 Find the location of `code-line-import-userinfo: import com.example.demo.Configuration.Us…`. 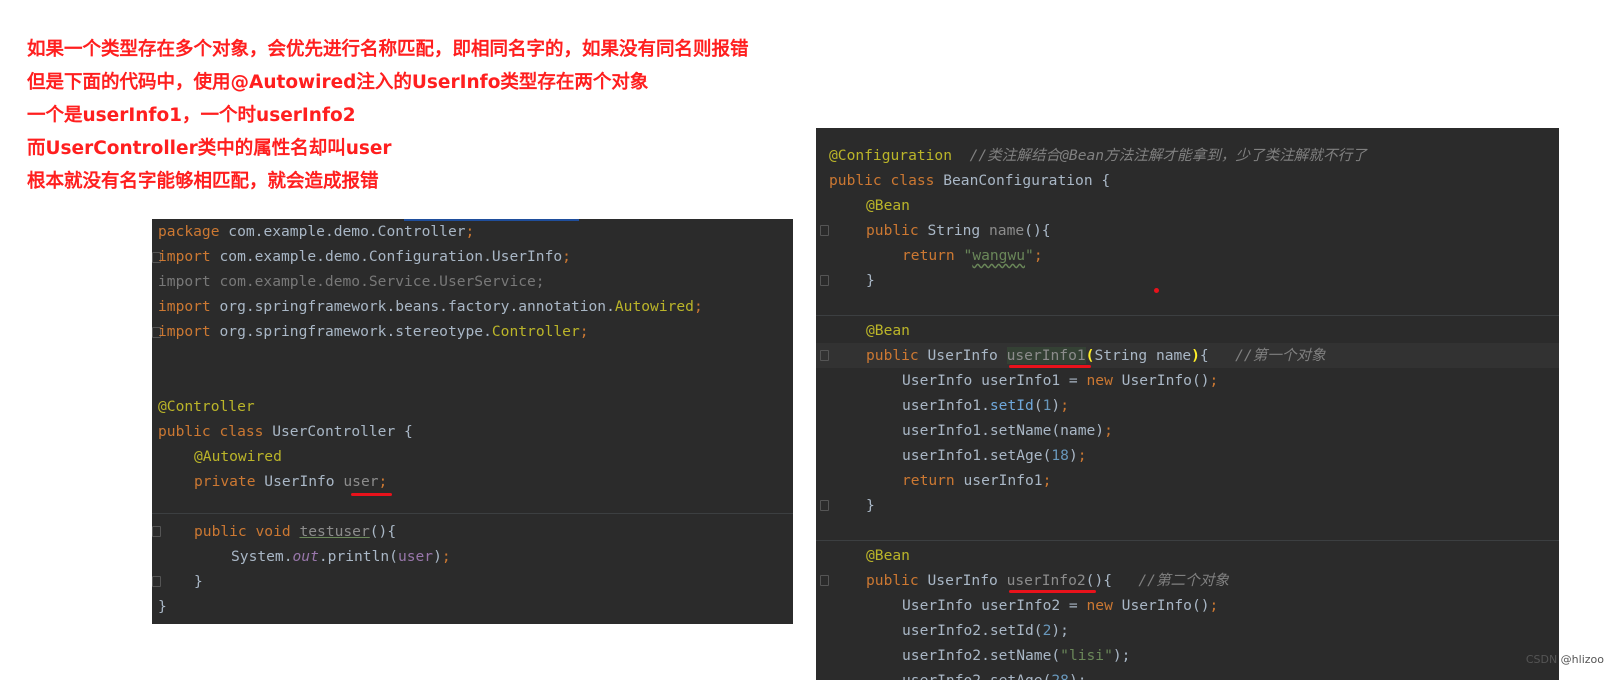

code-line-import-userinfo: import com.example.demo.Configuration.Us… is located at coordinates (475, 256).